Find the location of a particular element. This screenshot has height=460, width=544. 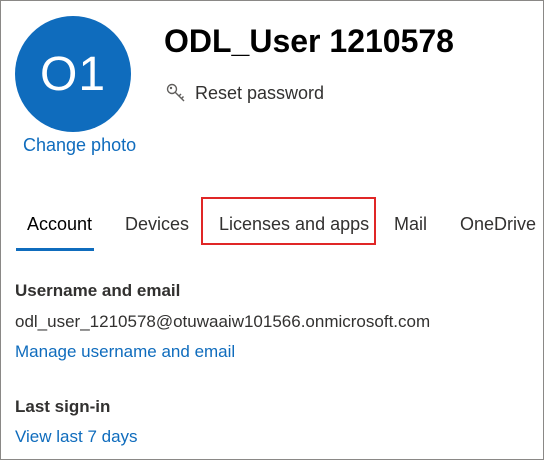

avatar-initials: O1 is located at coordinates (73, 74).